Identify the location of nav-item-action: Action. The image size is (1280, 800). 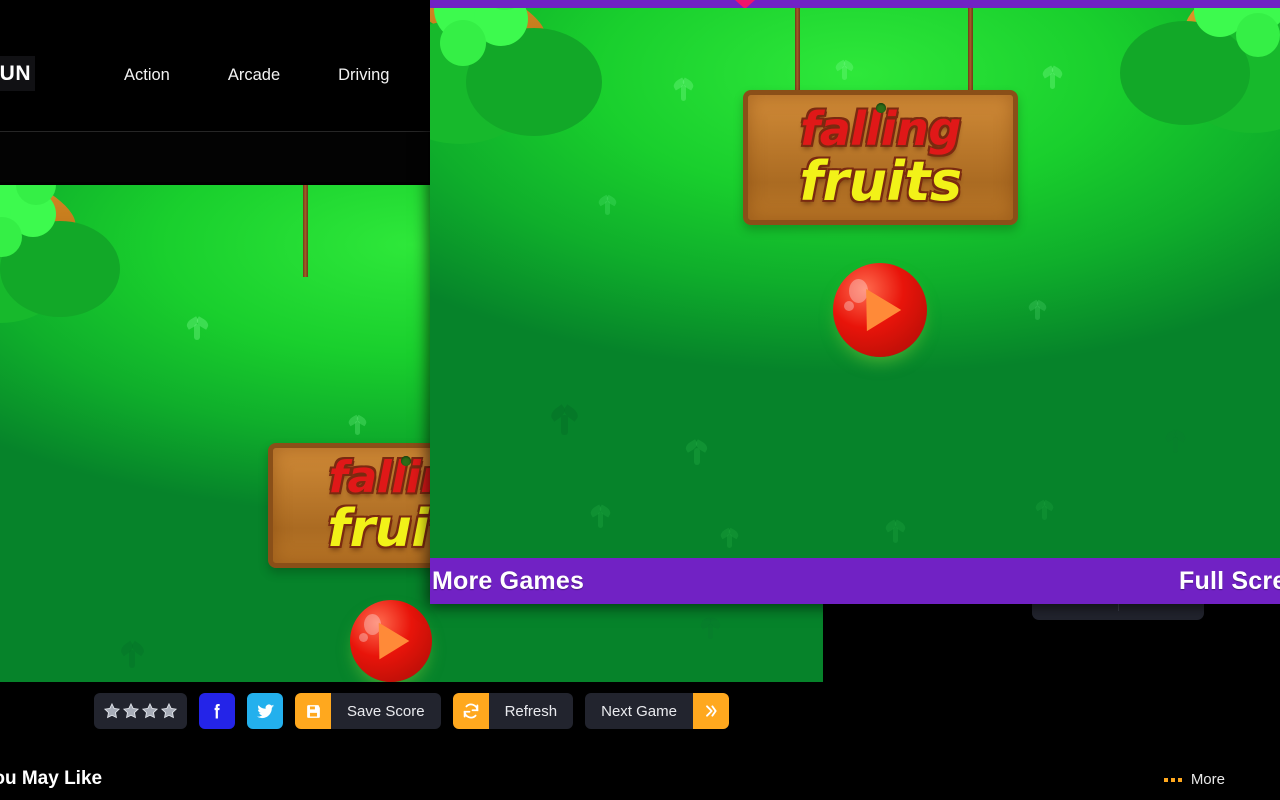
(147, 75).